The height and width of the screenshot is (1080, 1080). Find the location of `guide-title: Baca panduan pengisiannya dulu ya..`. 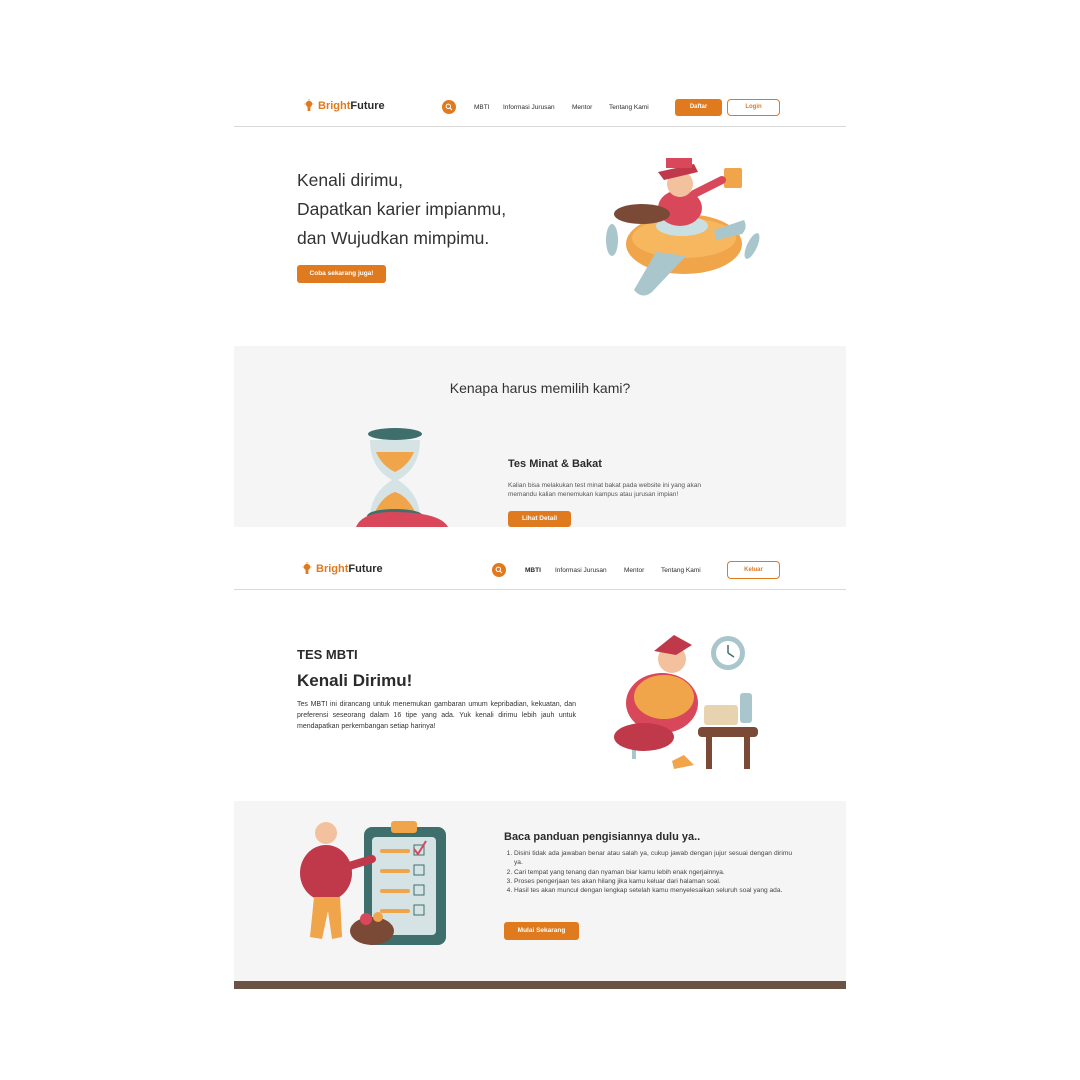

guide-title: Baca panduan pengisiannya dulu ya.. is located at coordinates (602, 837).